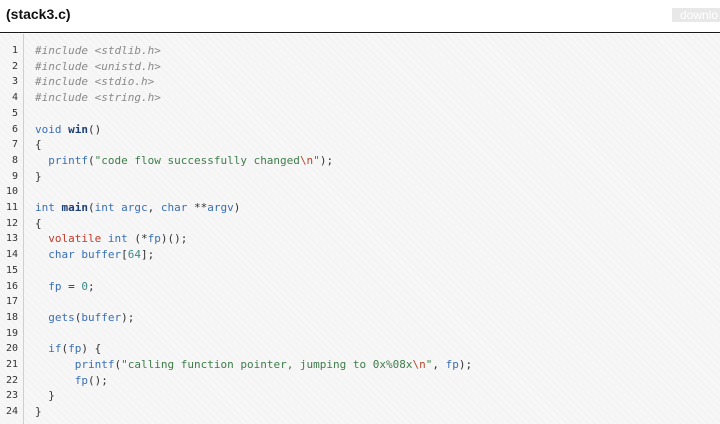  What do you see at coordinates (98, 66) in the screenshot?
I see `code-line: #include <unistd.h>` at bounding box center [98, 66].